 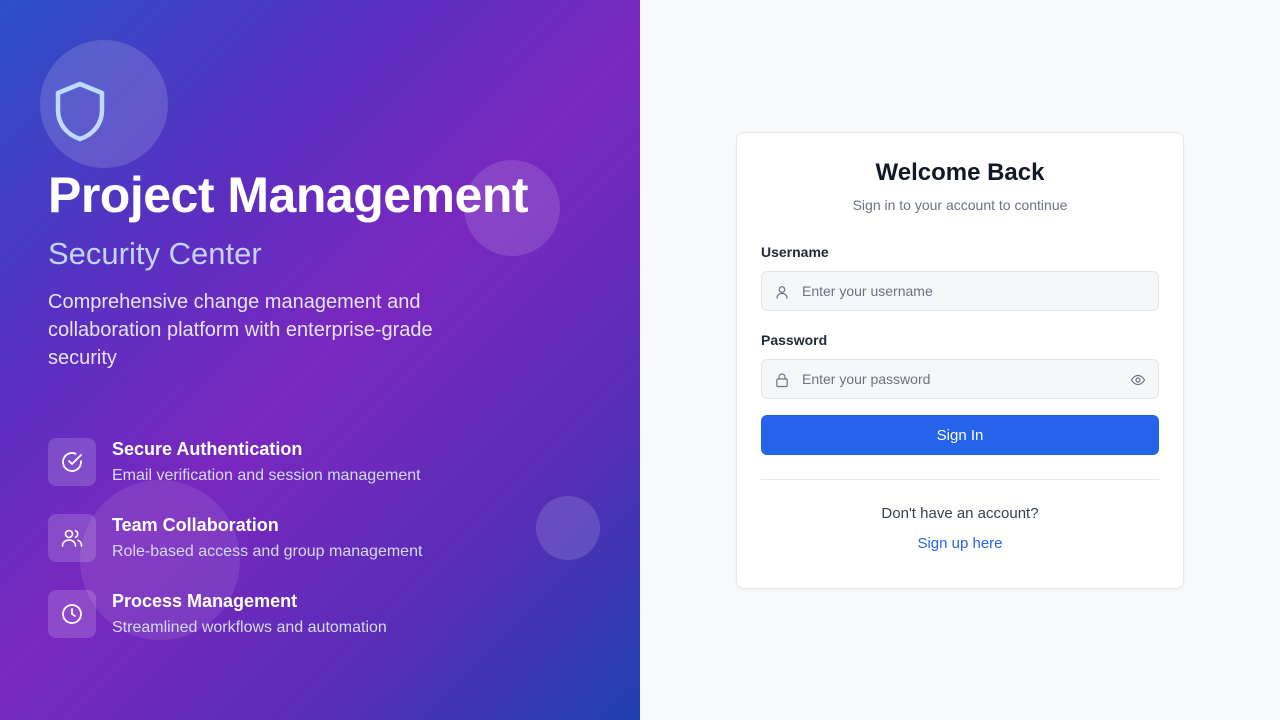 What do you see at coordinates (249, 627) in the screenshot?
I see `feature-description: Streamlined workflows and automation` at bounding box center [249, 627].